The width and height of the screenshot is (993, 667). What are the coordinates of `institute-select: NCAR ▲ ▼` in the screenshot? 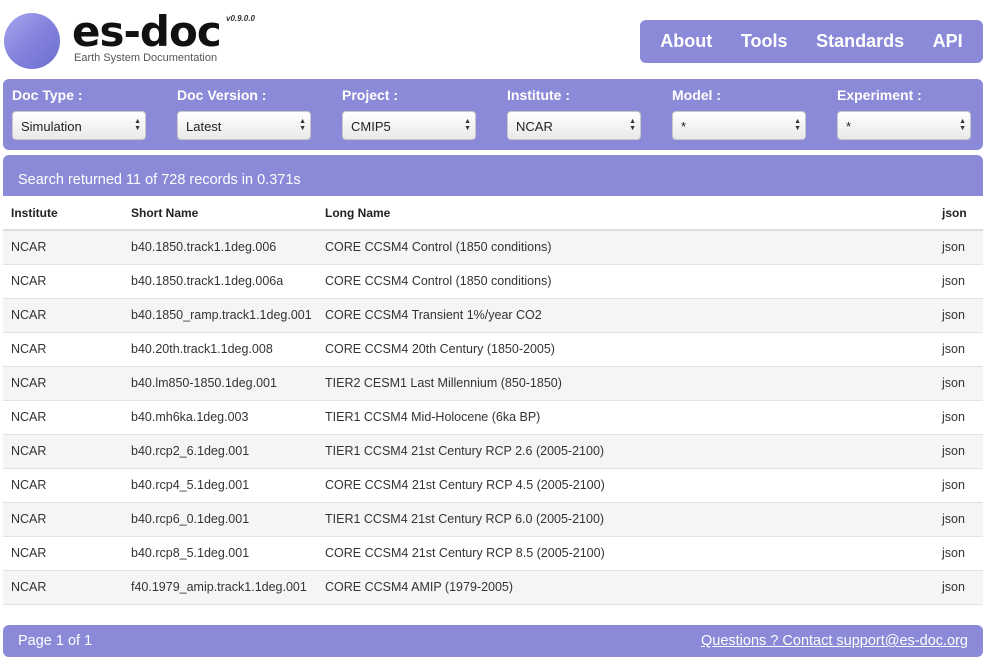 It's located at (574, 125).